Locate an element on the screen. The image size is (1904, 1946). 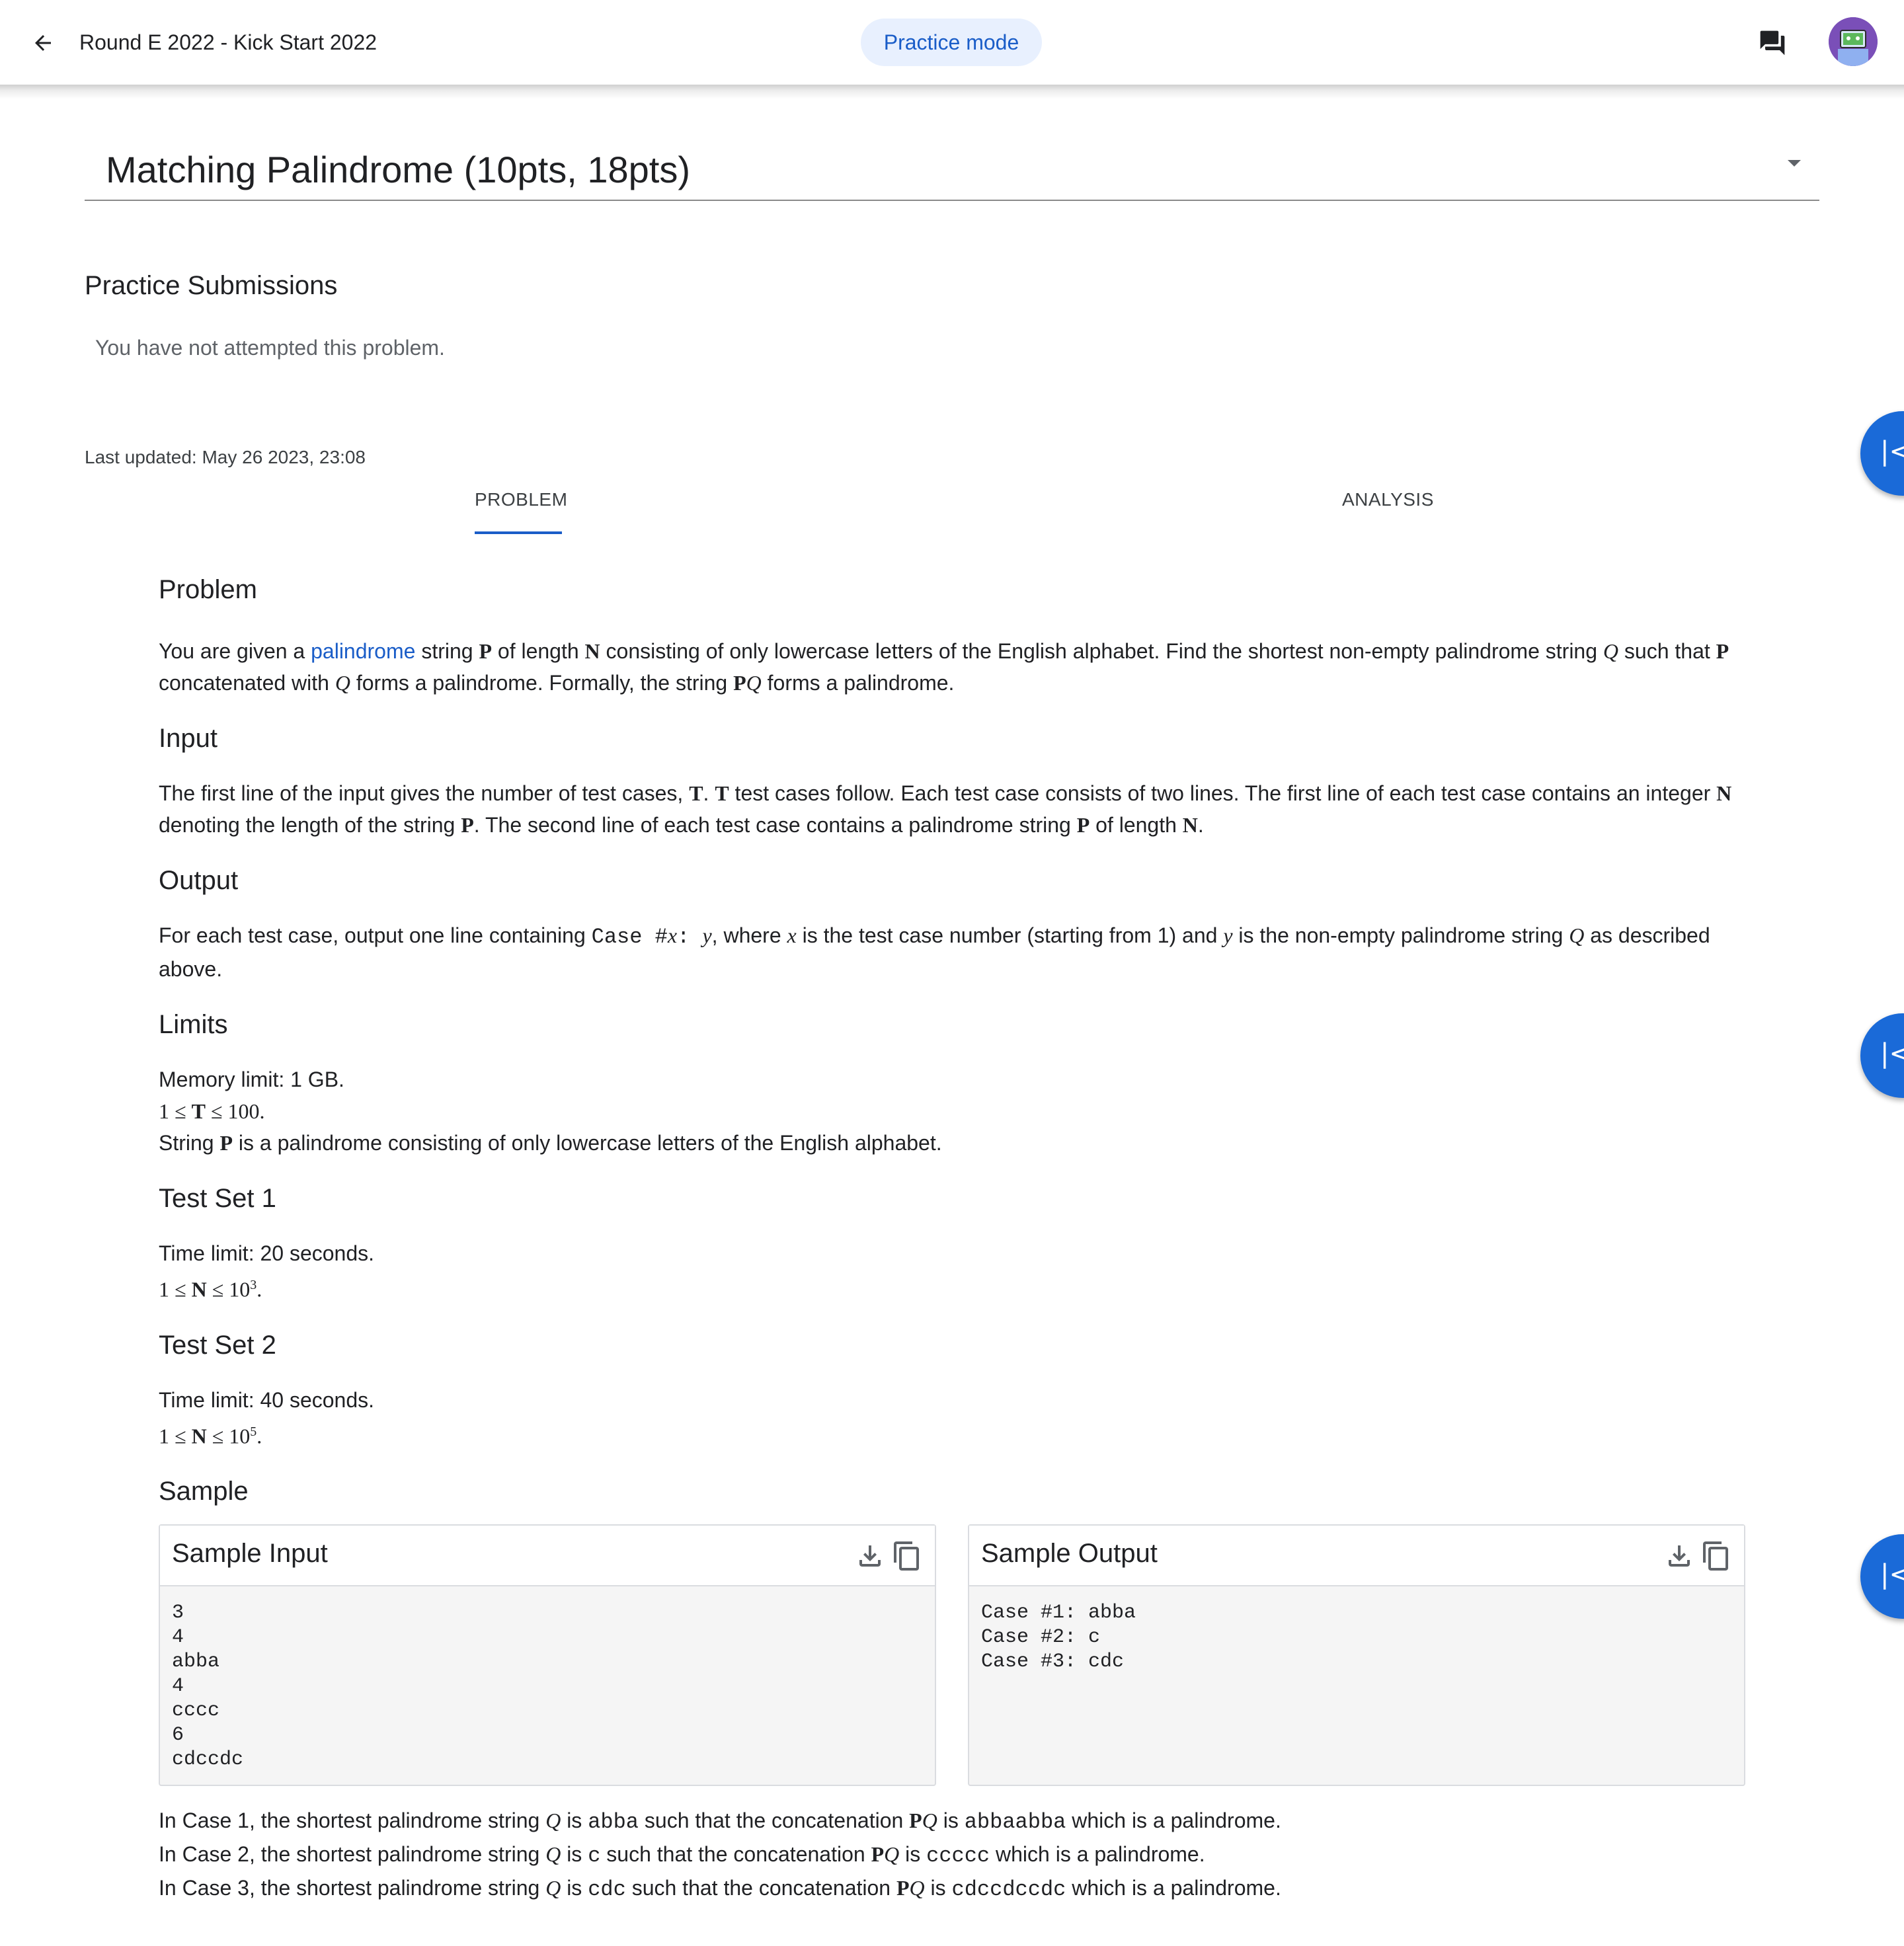
arrow-back-icon is located at coordinates (43, 43).